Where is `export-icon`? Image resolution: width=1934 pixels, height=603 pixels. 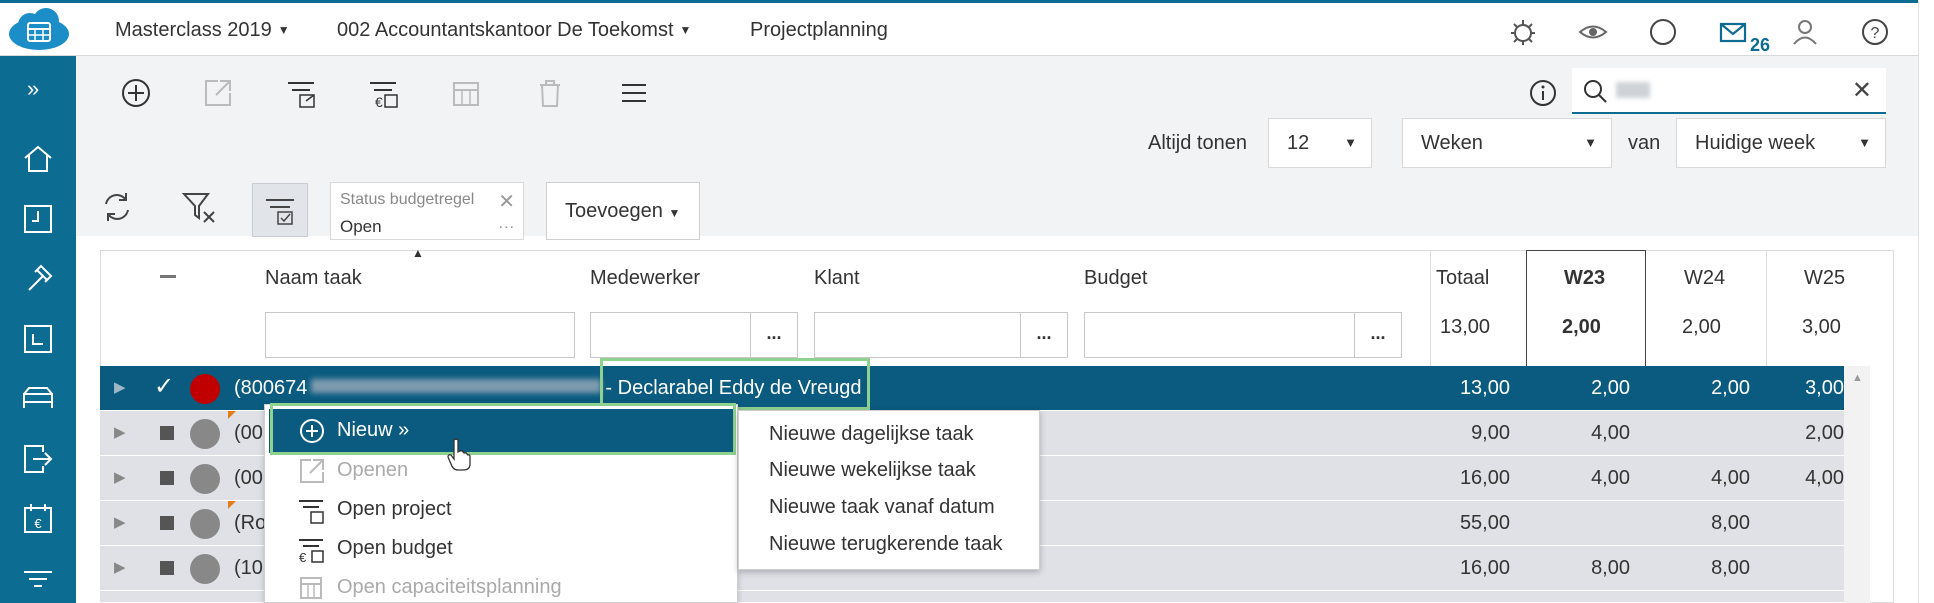 export-icon is located at coordinates (38, 459).